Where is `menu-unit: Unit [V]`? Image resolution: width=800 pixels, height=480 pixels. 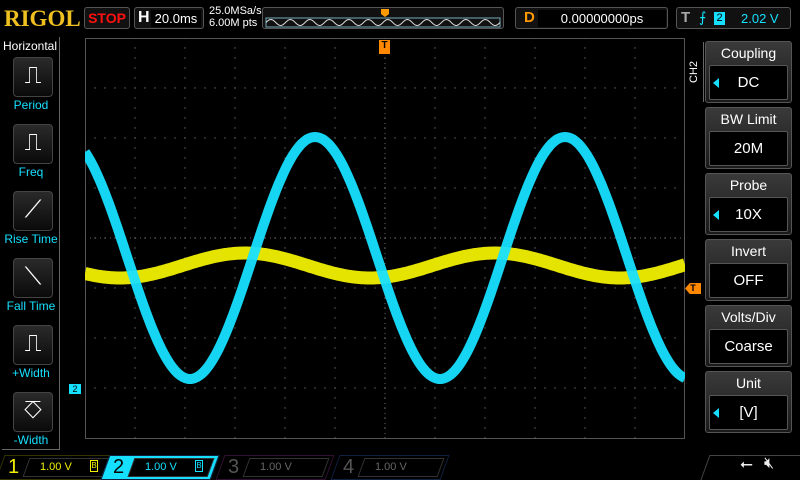 menu-unit: Unit [V] is located at coordinates (748, 402).